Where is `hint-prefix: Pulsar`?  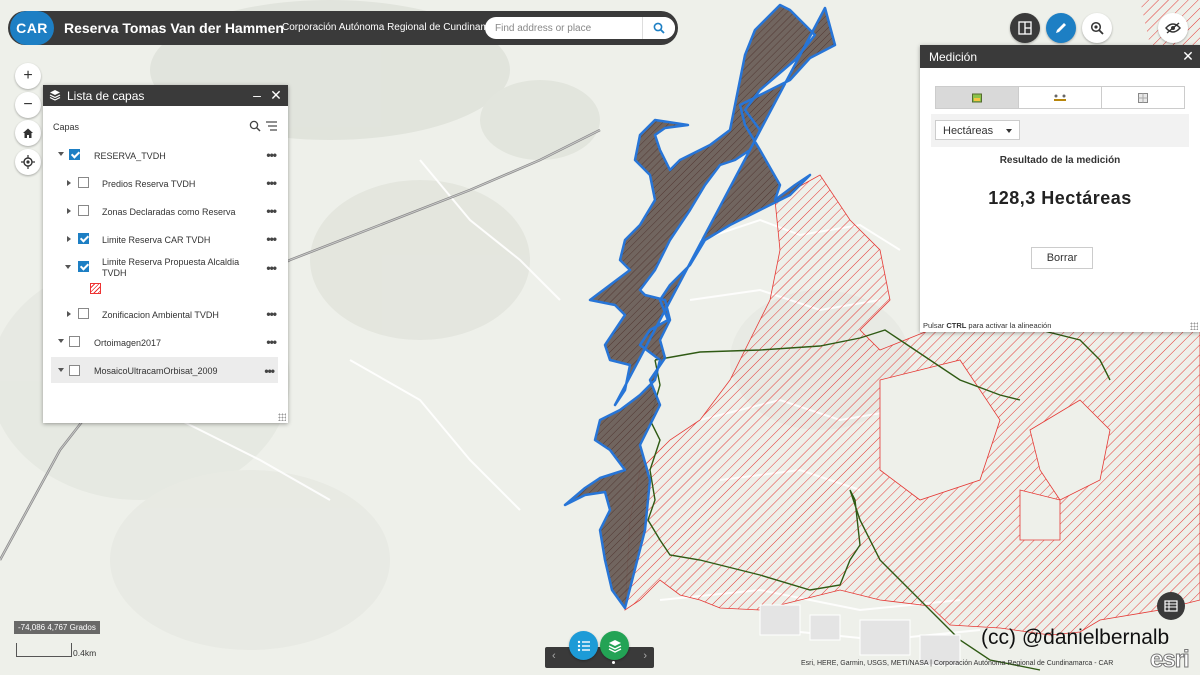 hint-prefix: Pulsar is located at coordinates (935, 325).